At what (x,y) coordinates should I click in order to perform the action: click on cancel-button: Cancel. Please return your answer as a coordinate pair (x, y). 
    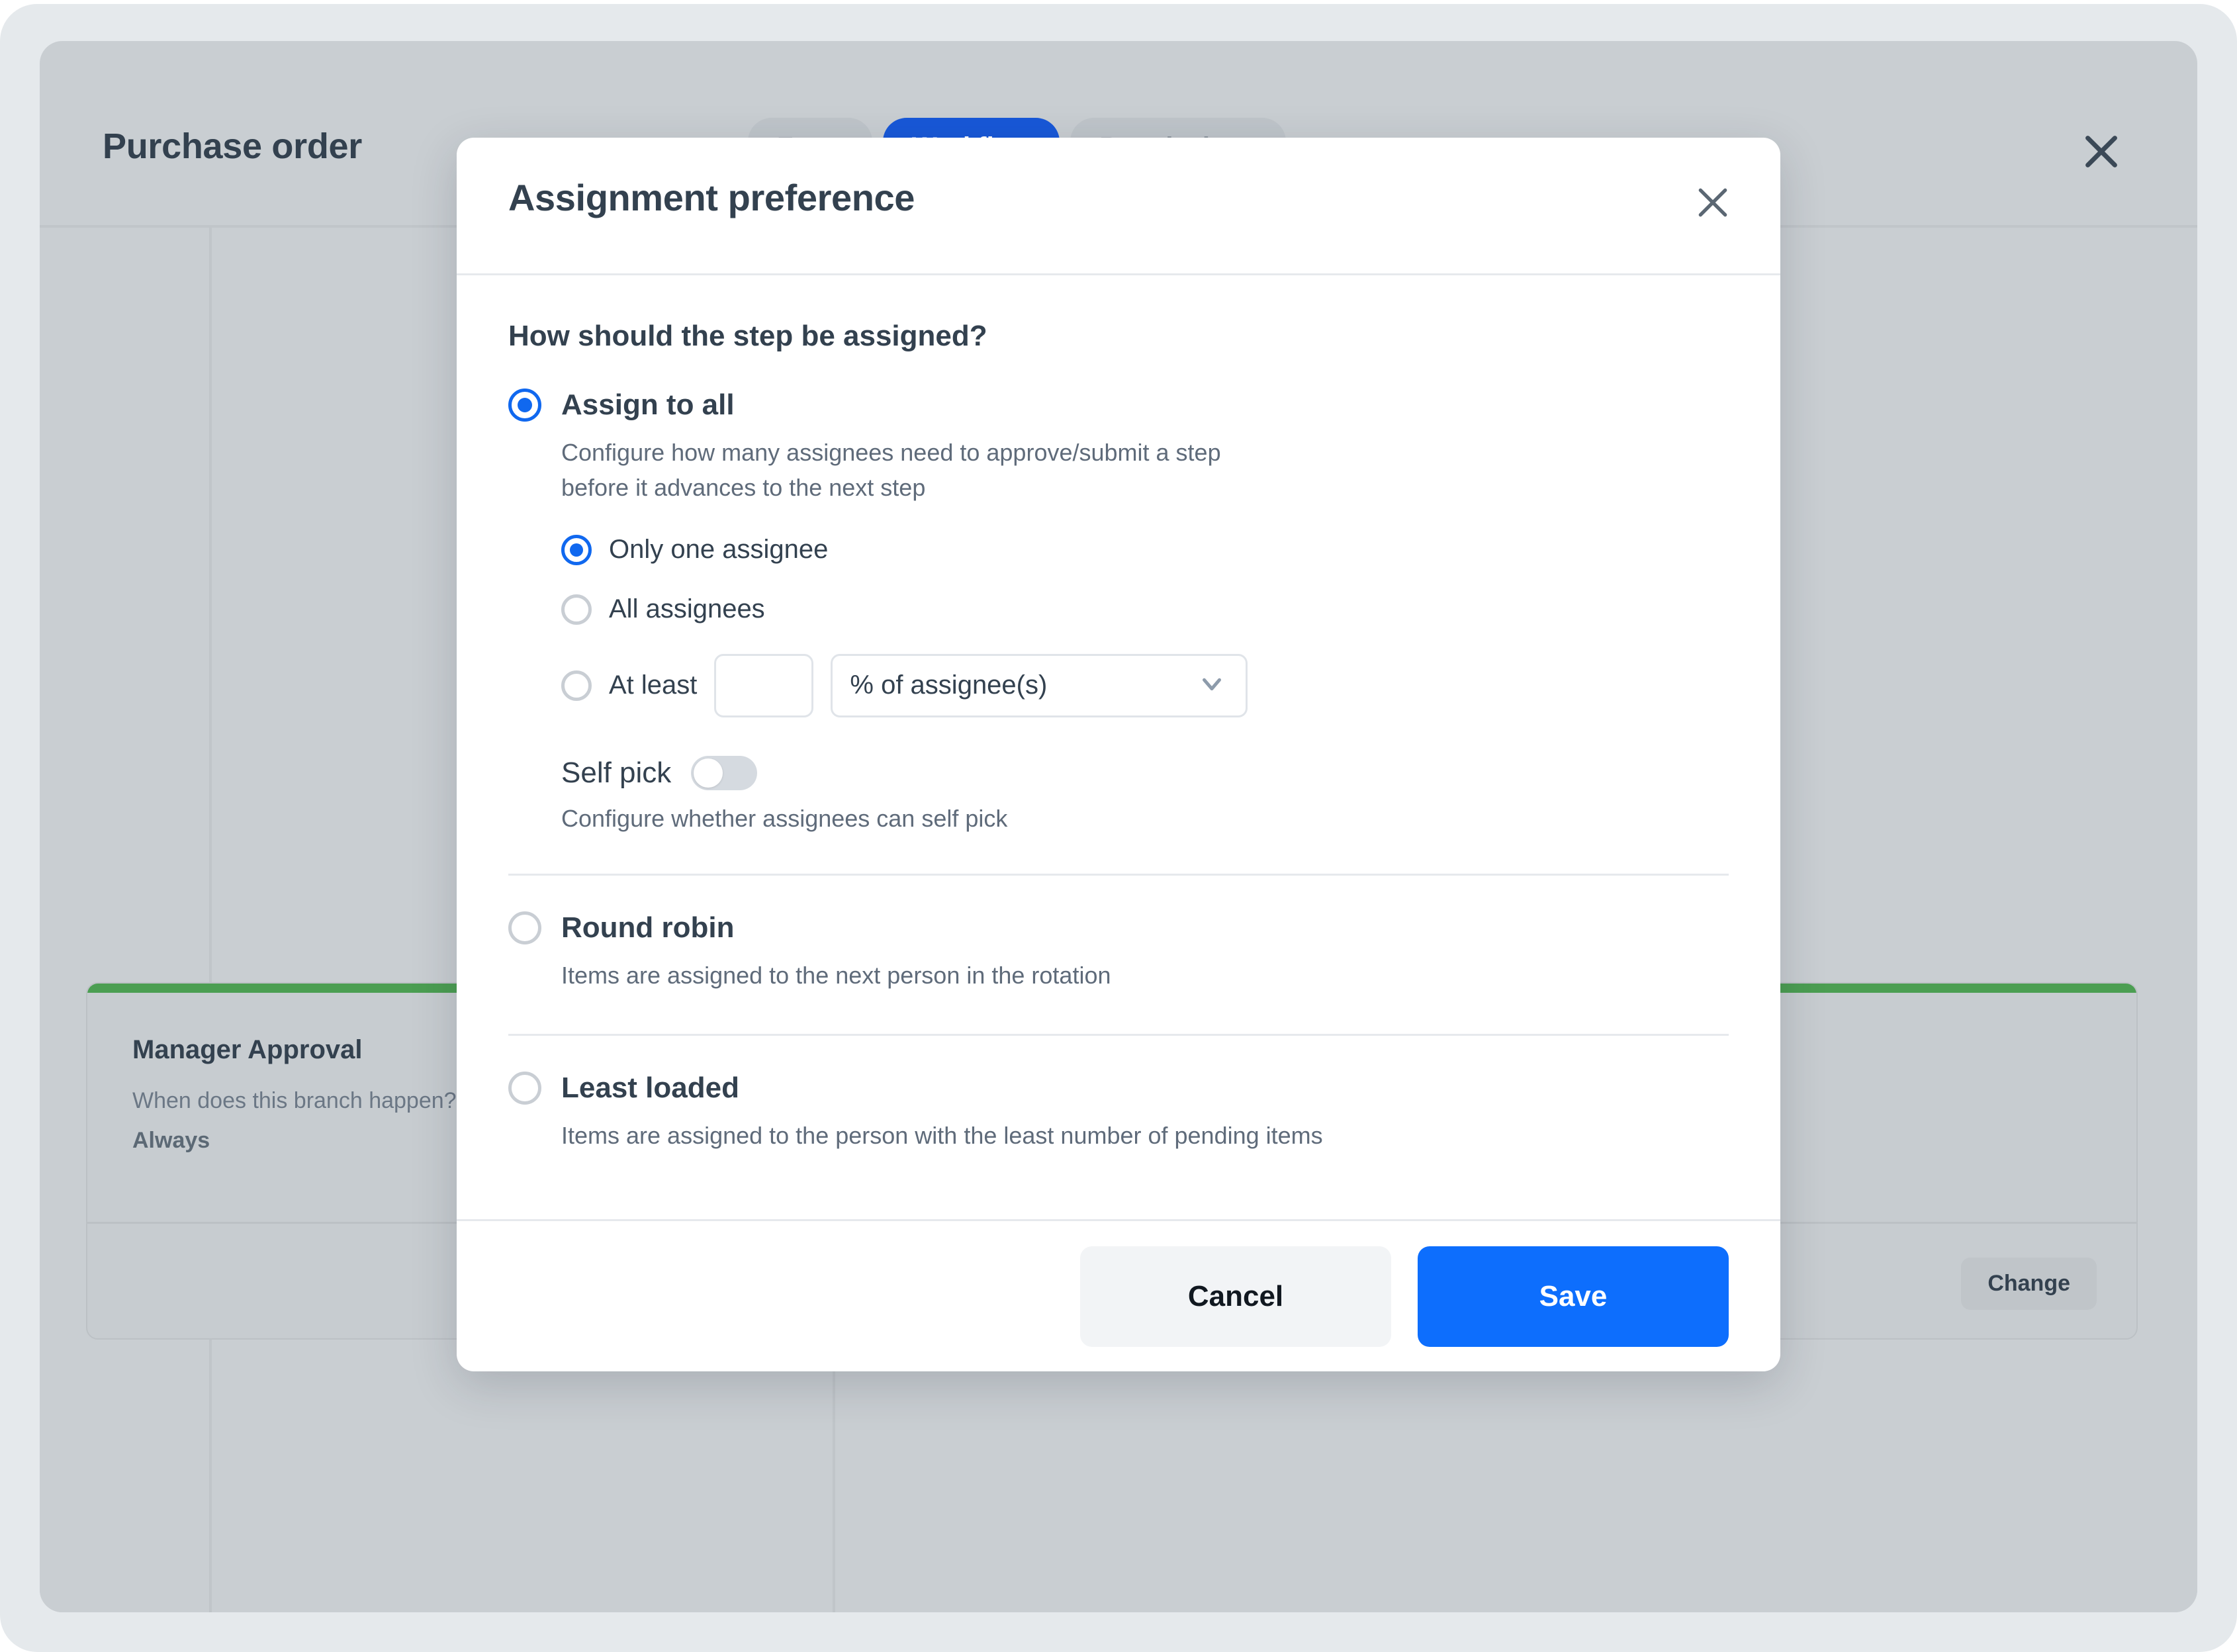
    Looking at the image, I should click on (1235, 1296).